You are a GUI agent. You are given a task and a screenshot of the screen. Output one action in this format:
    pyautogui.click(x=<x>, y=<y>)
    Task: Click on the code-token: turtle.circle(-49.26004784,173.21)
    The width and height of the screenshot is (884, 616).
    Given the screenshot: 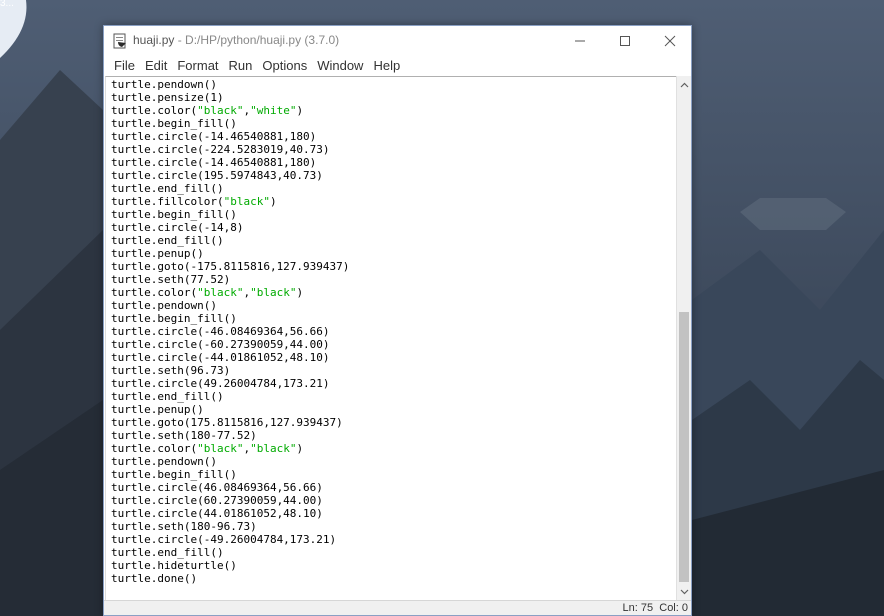 What is the action you would take?
    pyautogui.click(x=224, y=539)
    